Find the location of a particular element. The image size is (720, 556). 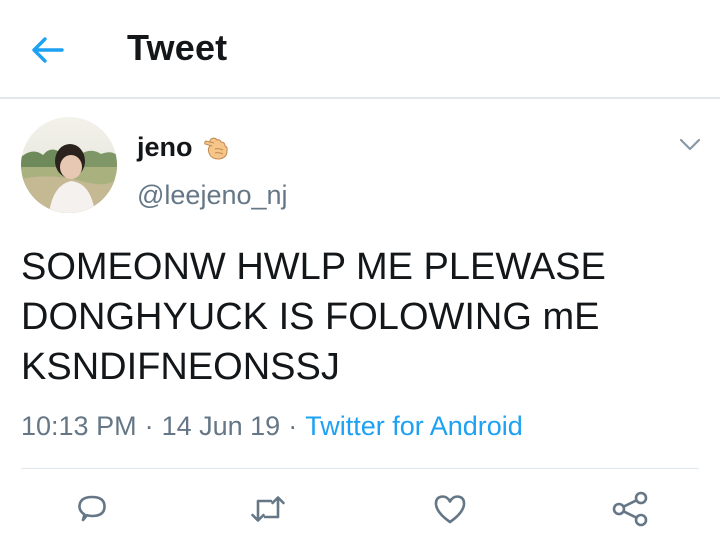

avatar-image is located at coordinates (69, 165).